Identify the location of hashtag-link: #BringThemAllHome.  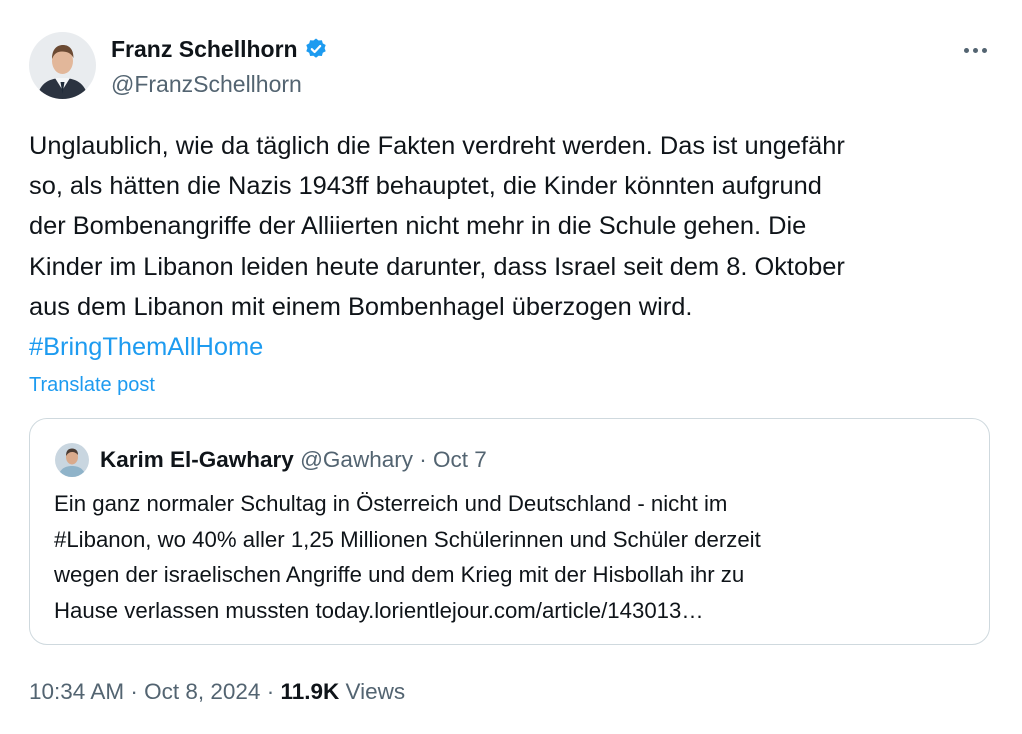
(516, 347).